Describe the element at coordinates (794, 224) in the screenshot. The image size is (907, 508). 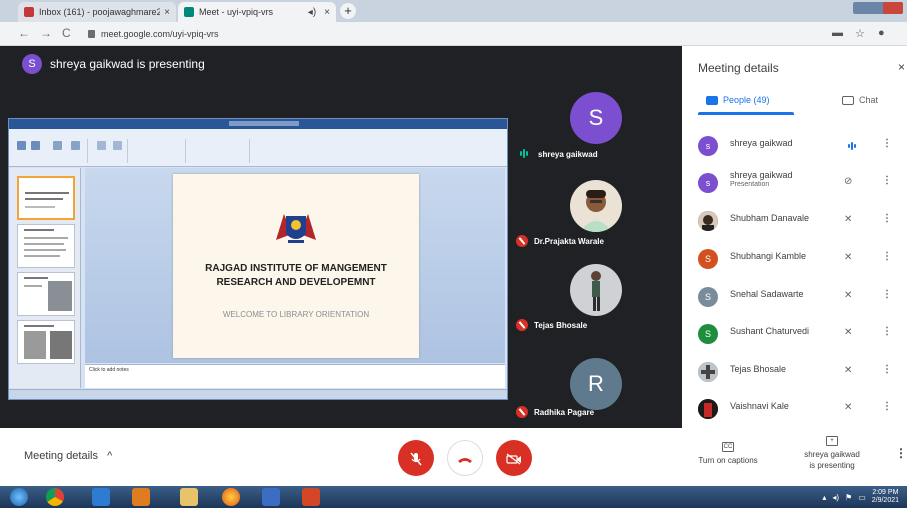
I see `participant-row: Shubham Danavale ✕ ⋮` at that location.